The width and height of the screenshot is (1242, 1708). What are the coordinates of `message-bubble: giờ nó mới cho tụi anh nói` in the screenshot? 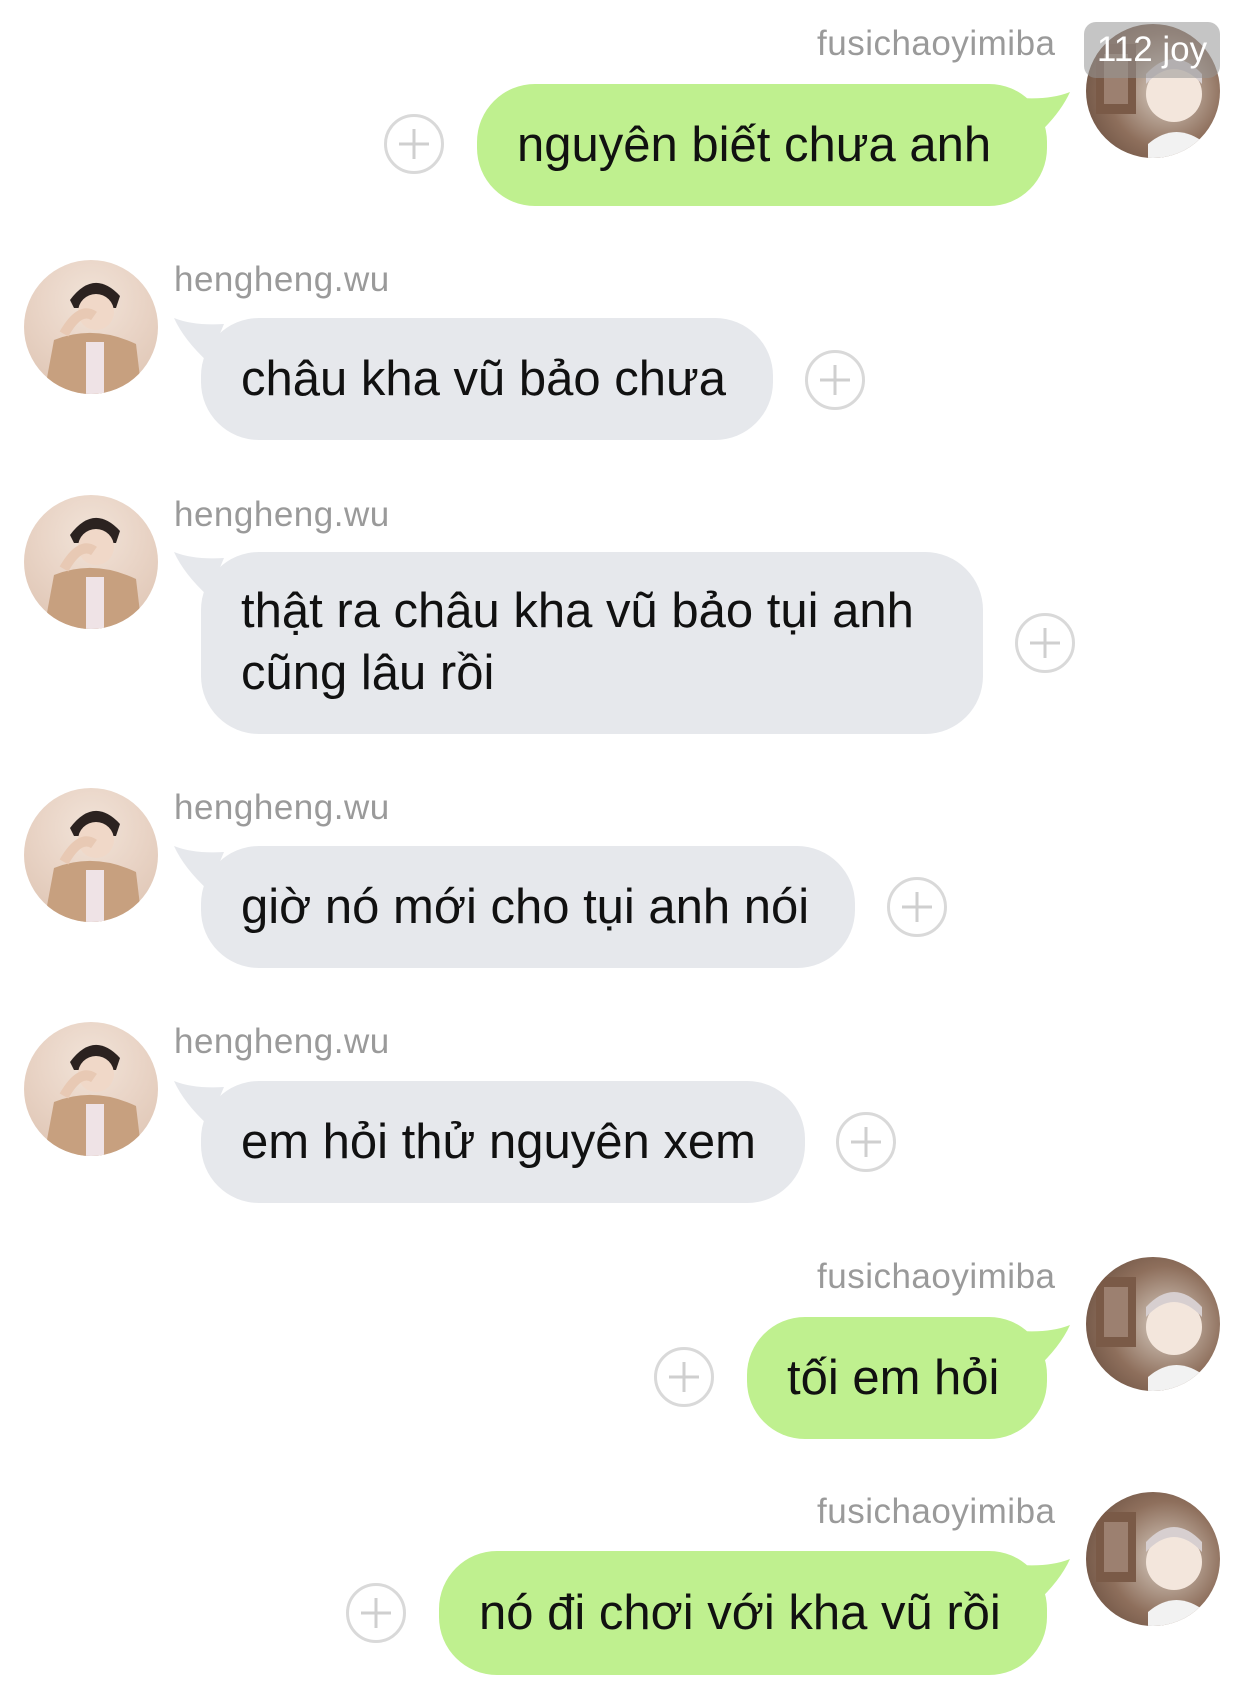 It's located at (528, 907).